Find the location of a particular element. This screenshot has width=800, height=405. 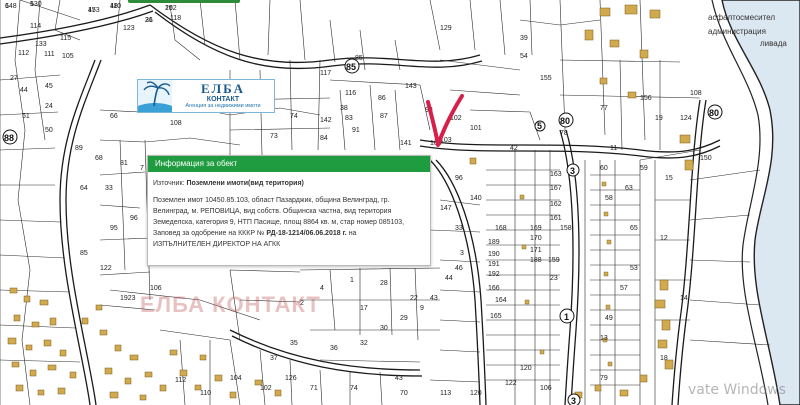

parcel-number: 68 is located at coordinates (99, 158).